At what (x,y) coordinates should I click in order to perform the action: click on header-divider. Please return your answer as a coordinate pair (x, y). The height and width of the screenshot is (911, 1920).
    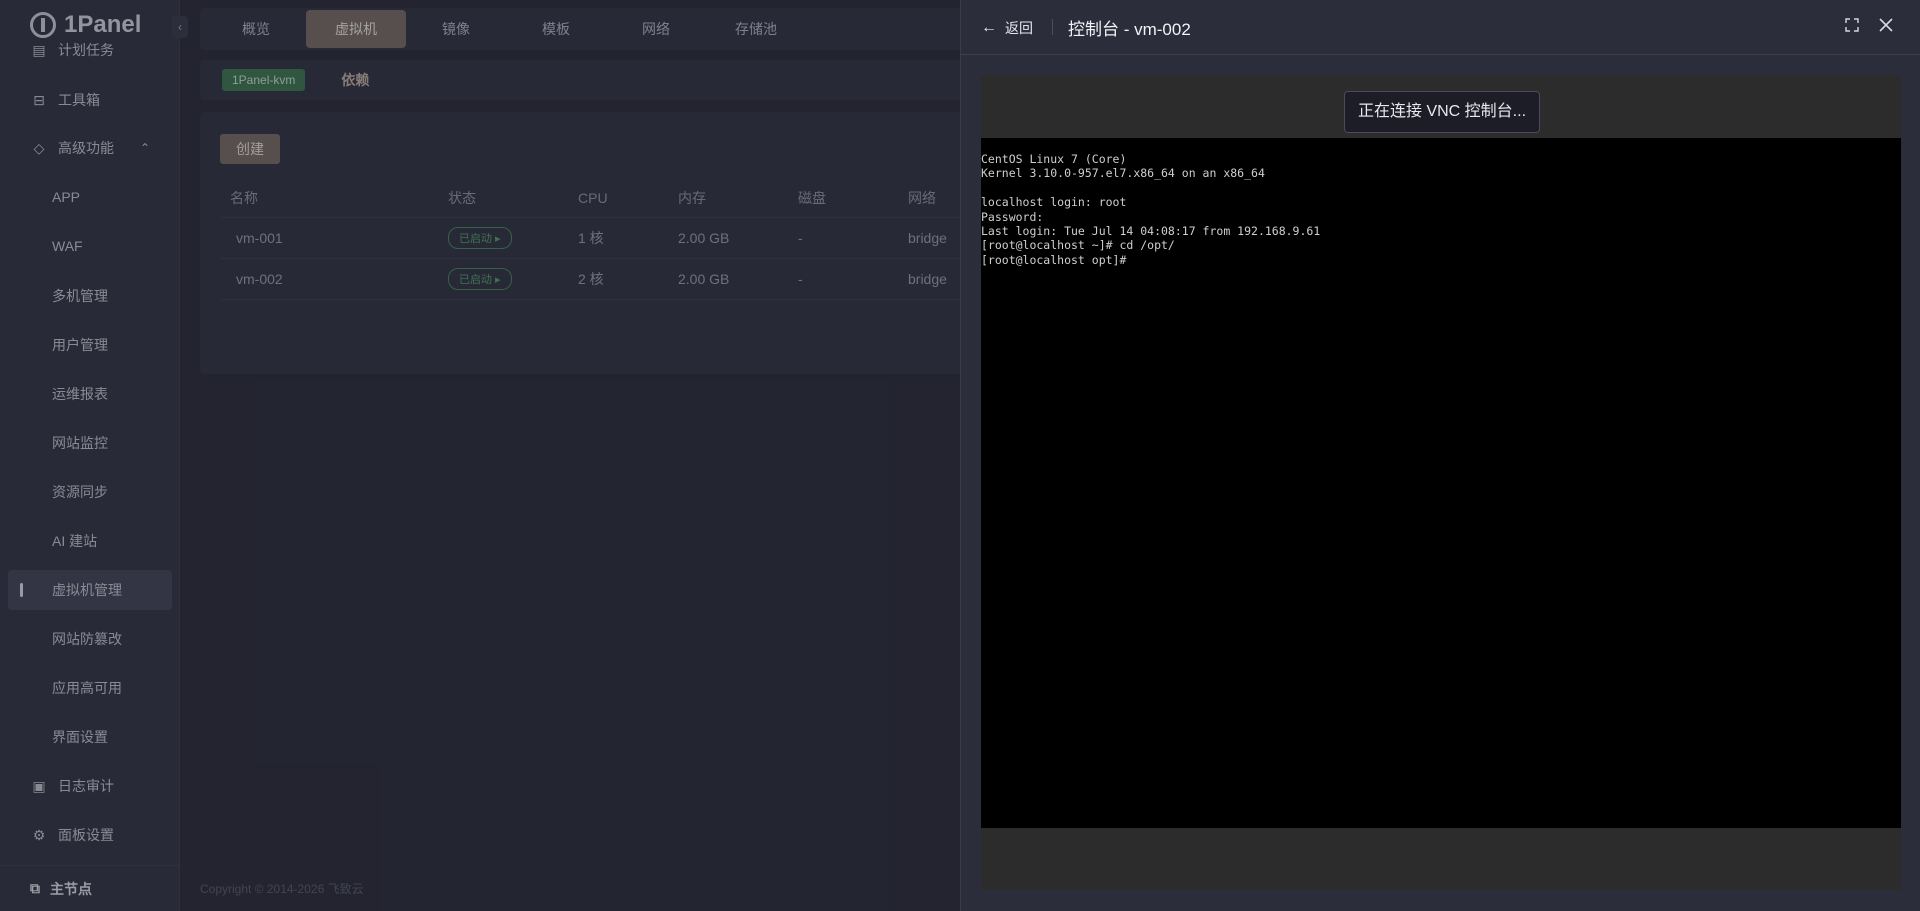
    Looking at the image, I should click on (1052, 27).